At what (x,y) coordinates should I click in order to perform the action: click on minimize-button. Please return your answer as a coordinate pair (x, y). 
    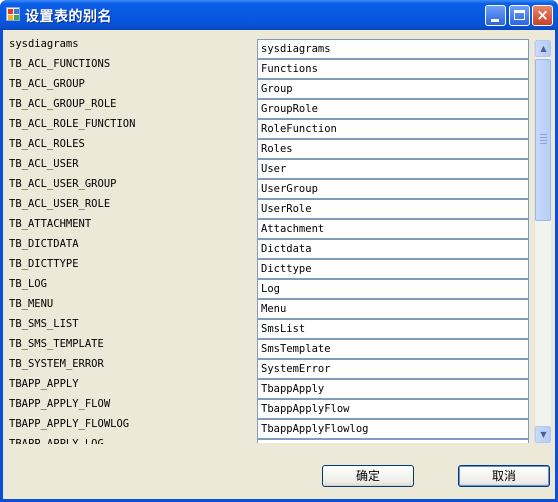
    Looking at the image, I should click on (495, 15).